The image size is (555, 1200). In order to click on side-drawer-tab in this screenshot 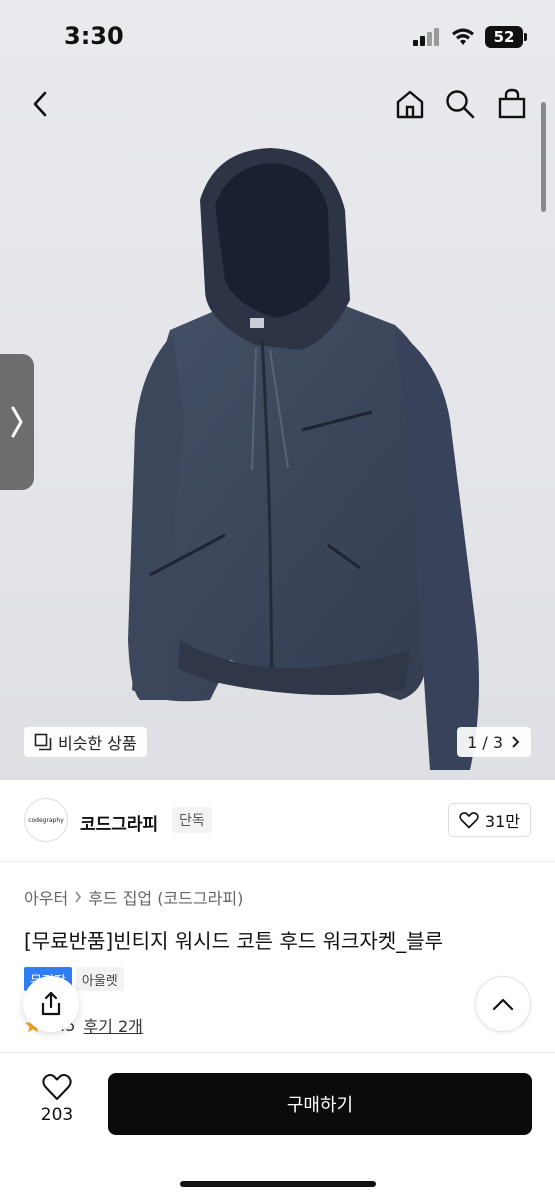, I will do `click(17, 422)`.